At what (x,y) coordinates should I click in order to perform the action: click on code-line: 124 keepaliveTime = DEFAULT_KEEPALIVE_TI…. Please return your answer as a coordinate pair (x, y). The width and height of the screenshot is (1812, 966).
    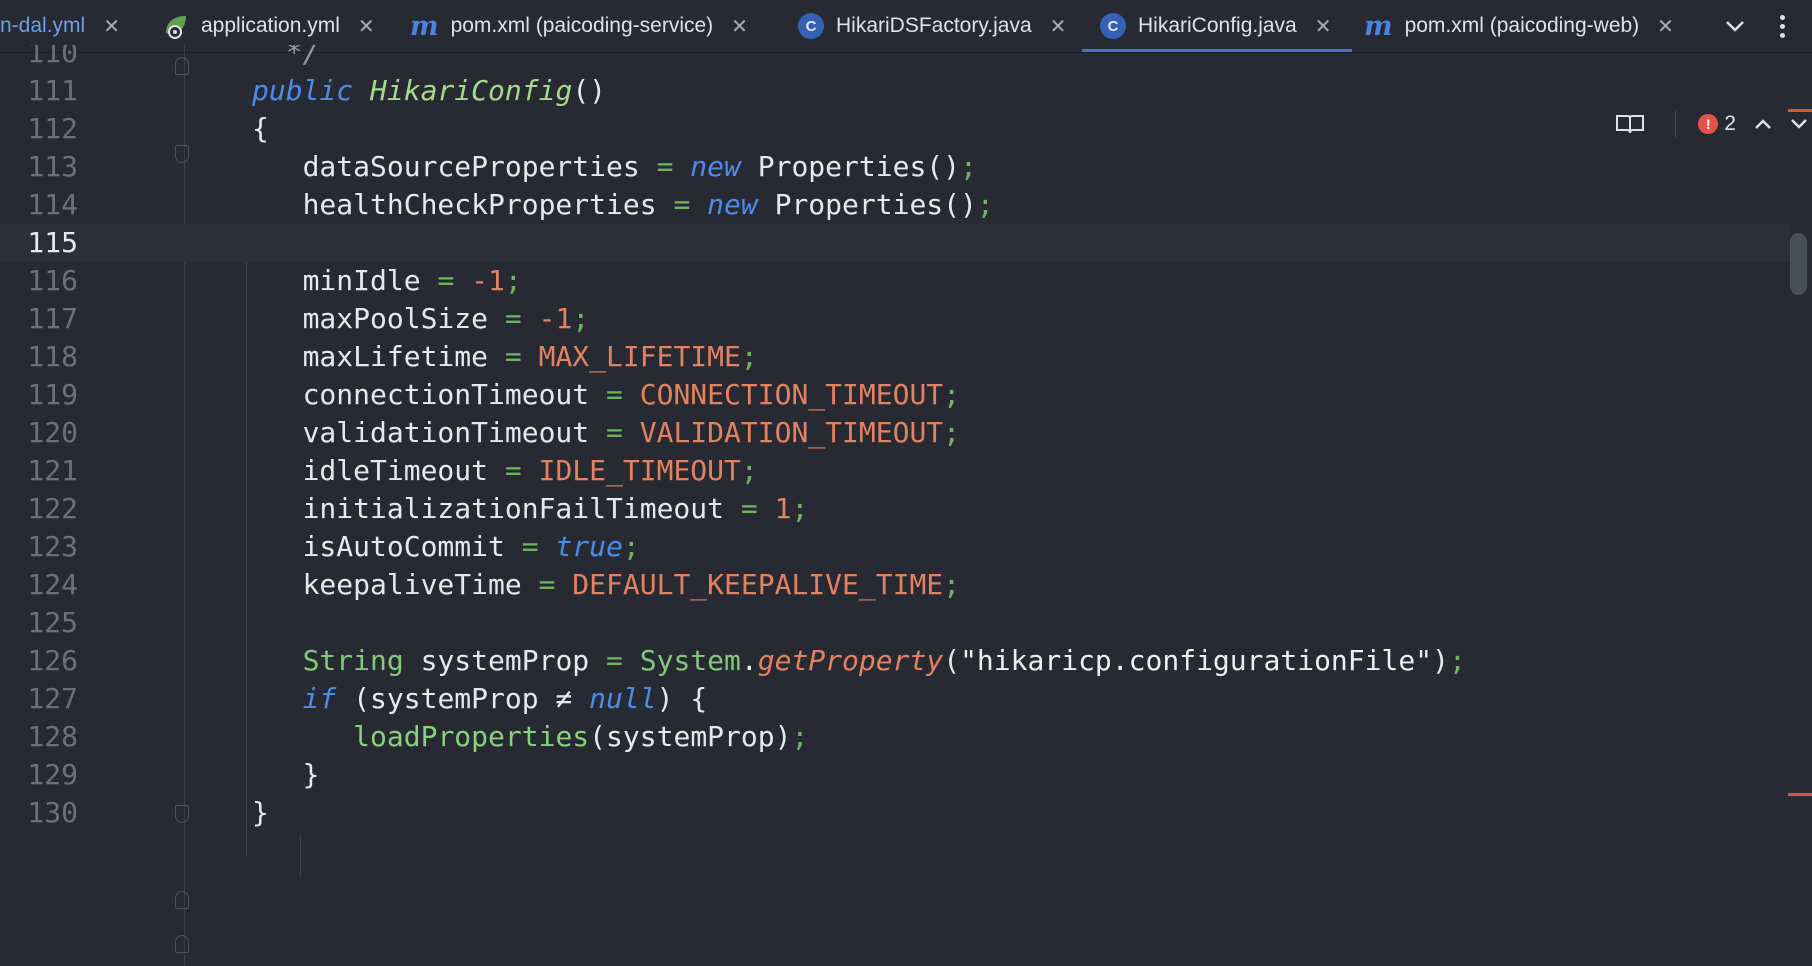
    Looking at the image, I should click on (895, 585).